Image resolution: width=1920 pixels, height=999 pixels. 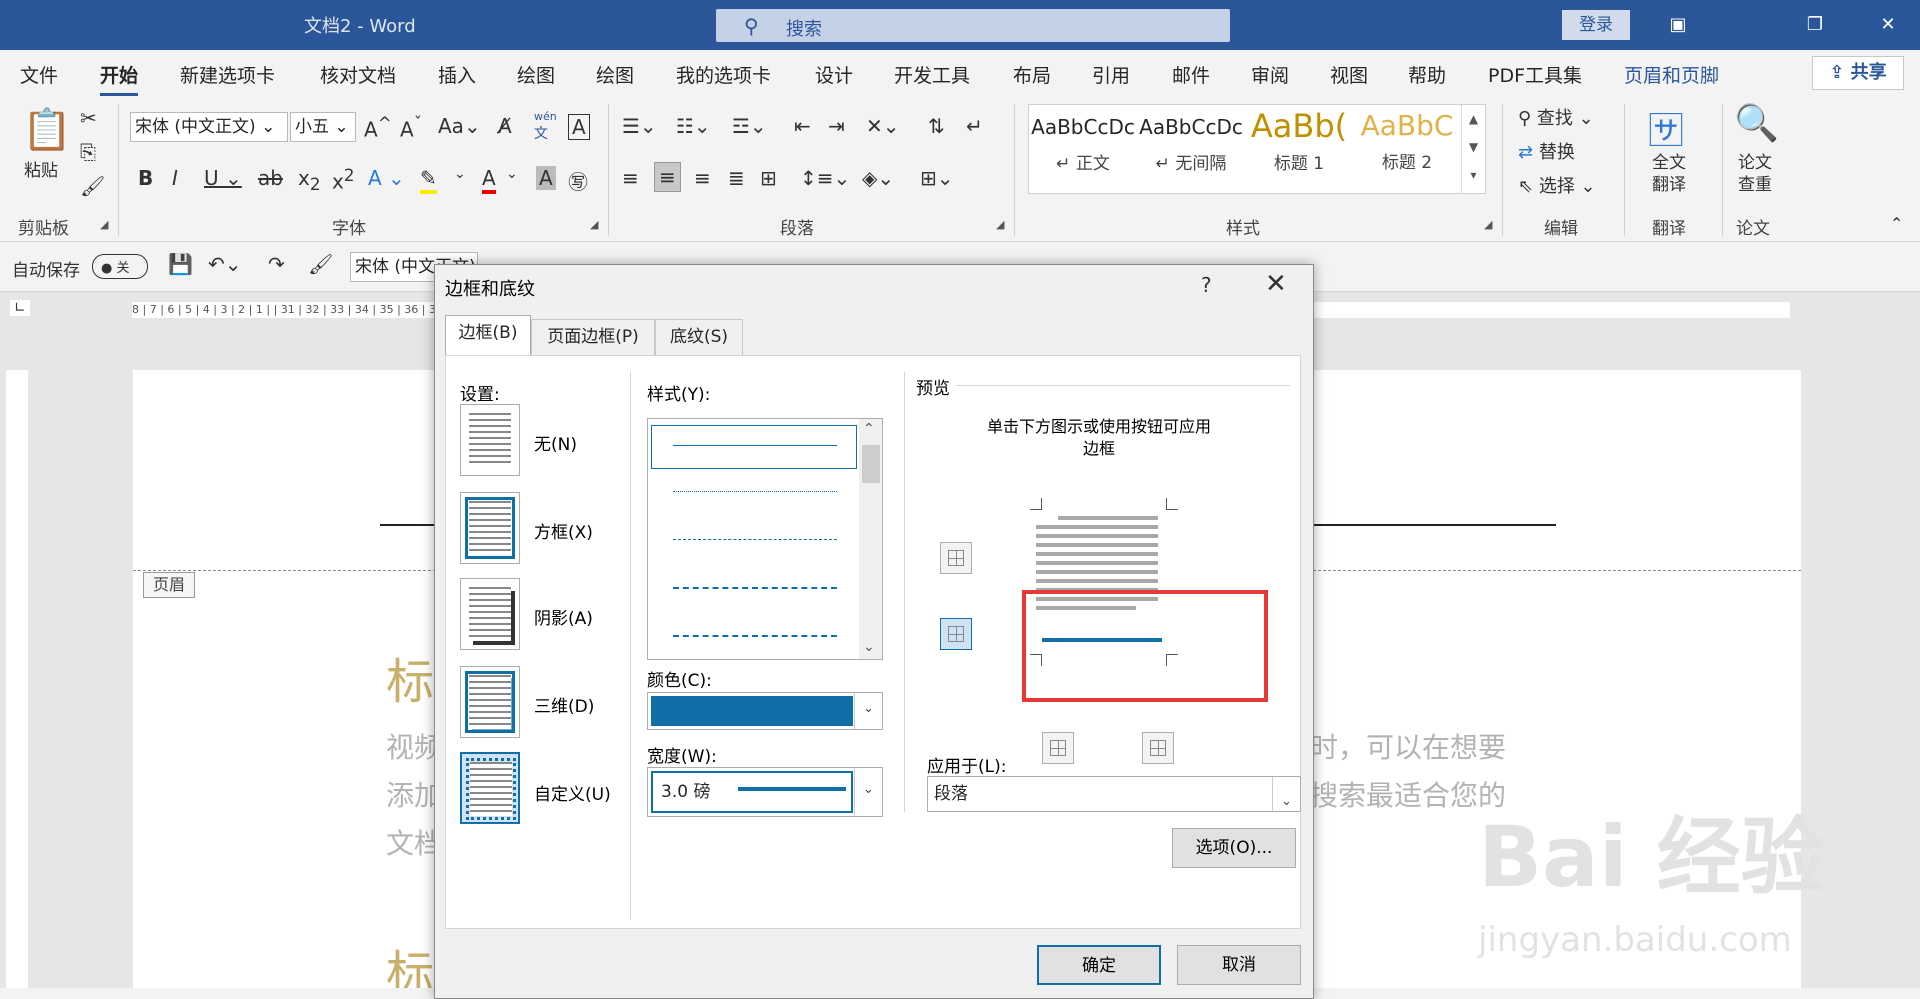 I want to click on scroll-down-icon: ⌄, so click(x=869, y=647).